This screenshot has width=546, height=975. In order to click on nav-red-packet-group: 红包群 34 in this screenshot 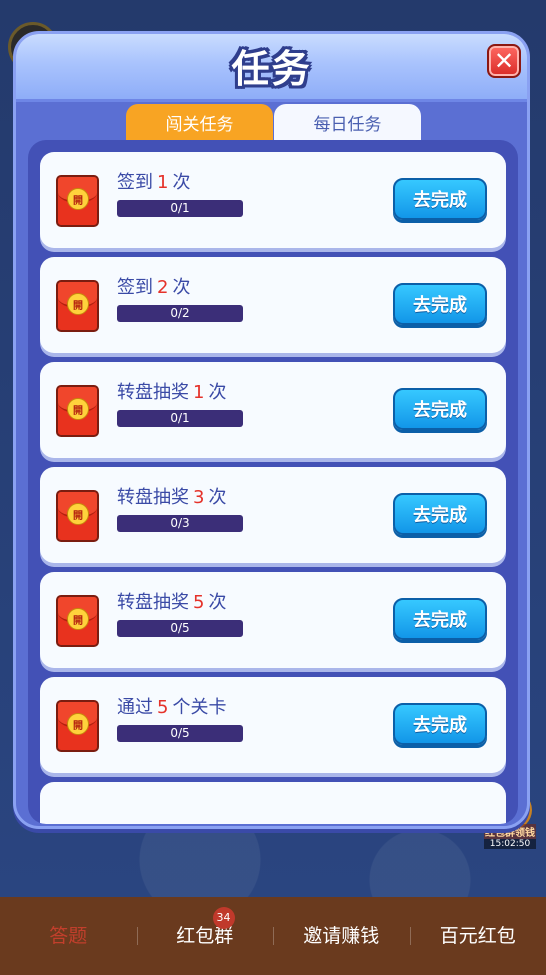, I will do `click(205, 936)`.